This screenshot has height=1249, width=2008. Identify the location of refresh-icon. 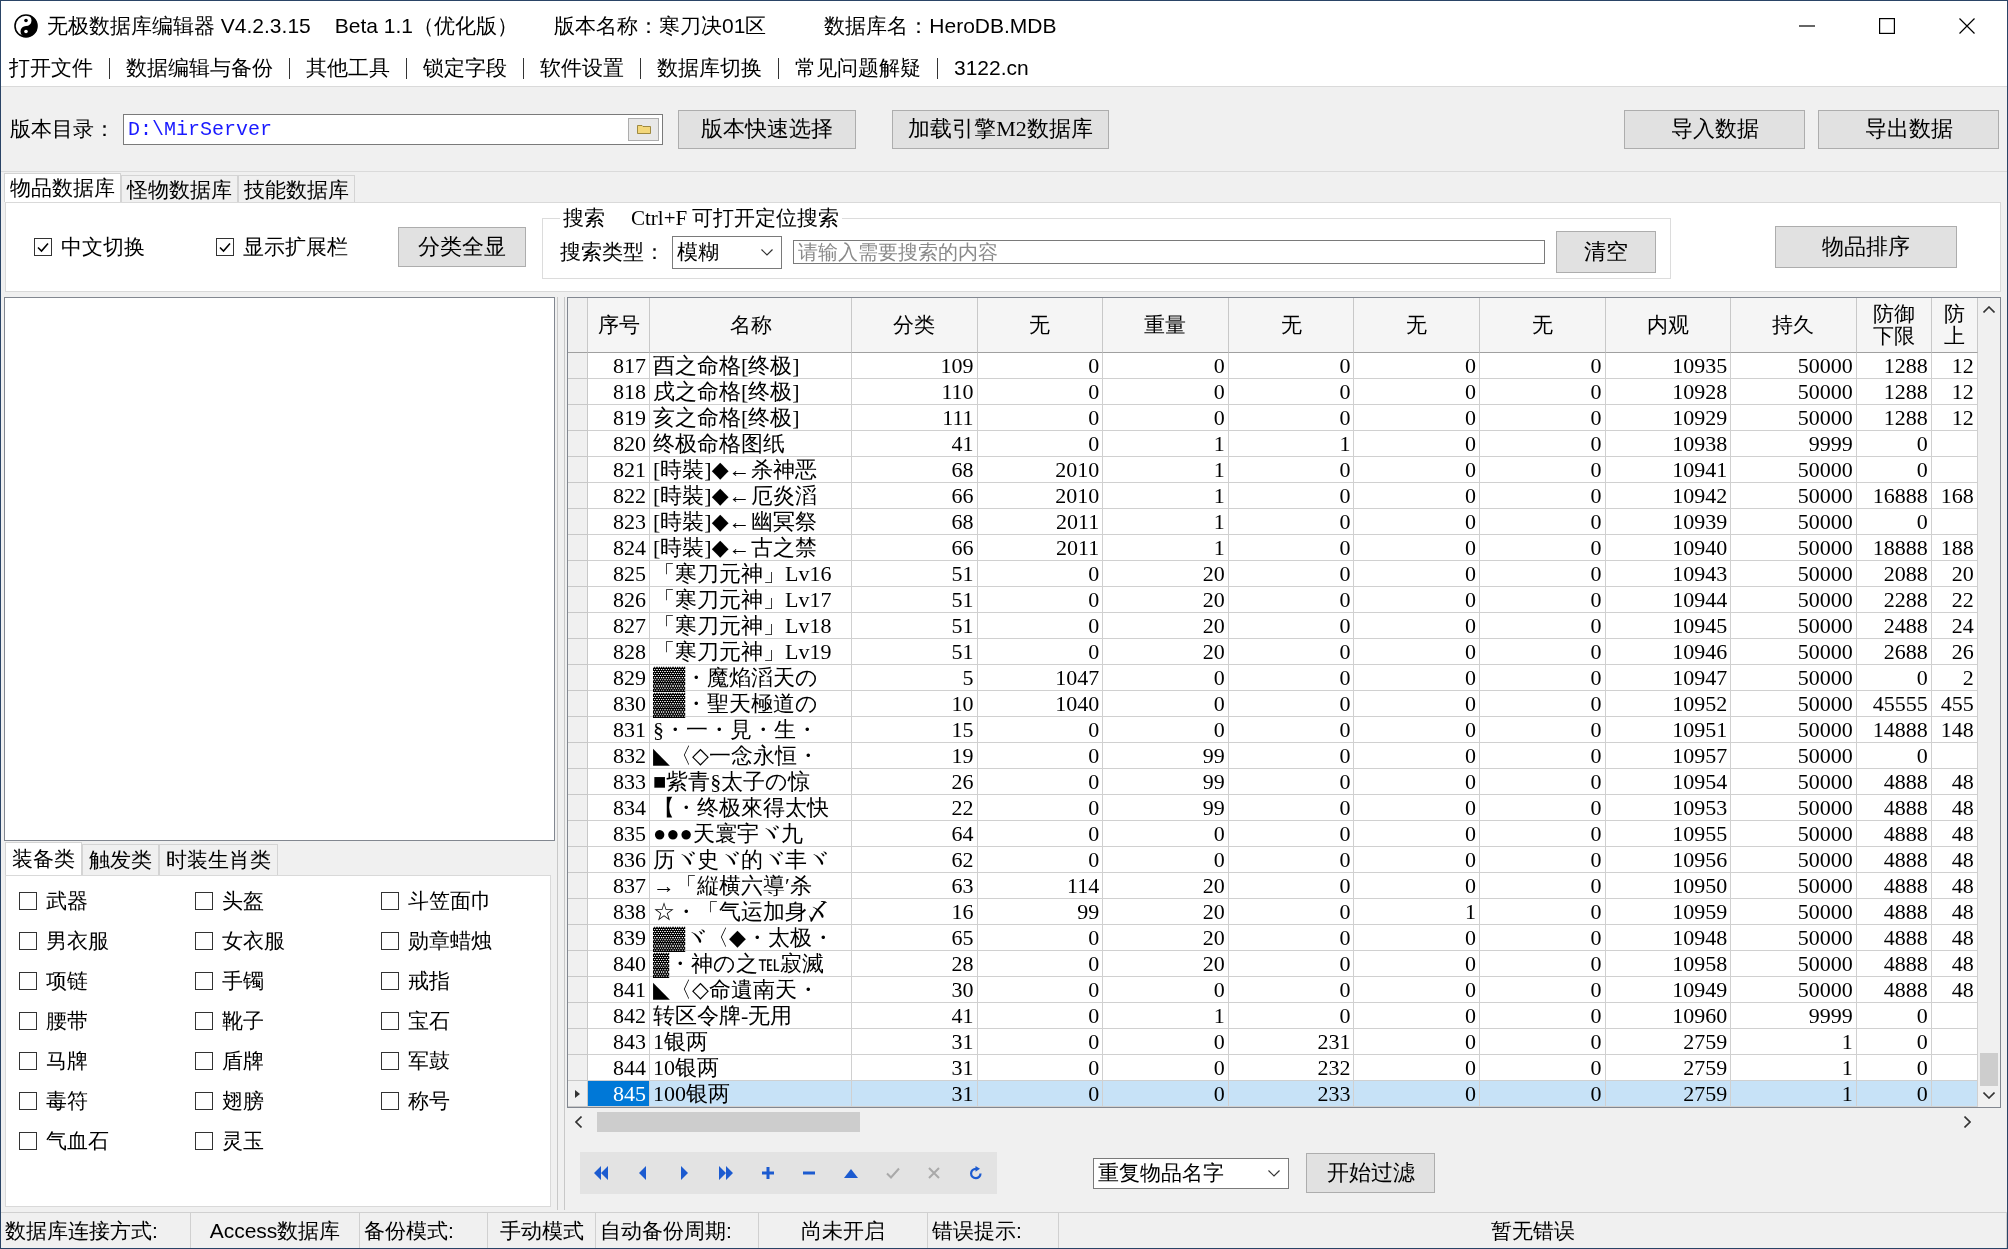
(976, 1173).